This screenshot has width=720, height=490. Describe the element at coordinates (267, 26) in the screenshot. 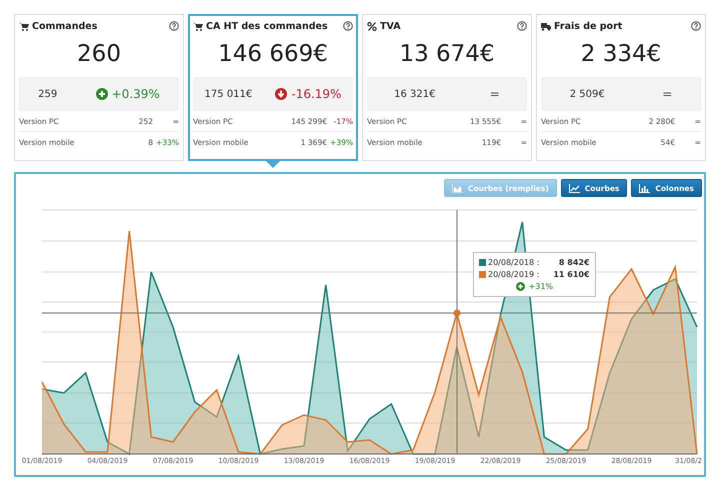

I see `card-title: CA HT des commandes` at that location.